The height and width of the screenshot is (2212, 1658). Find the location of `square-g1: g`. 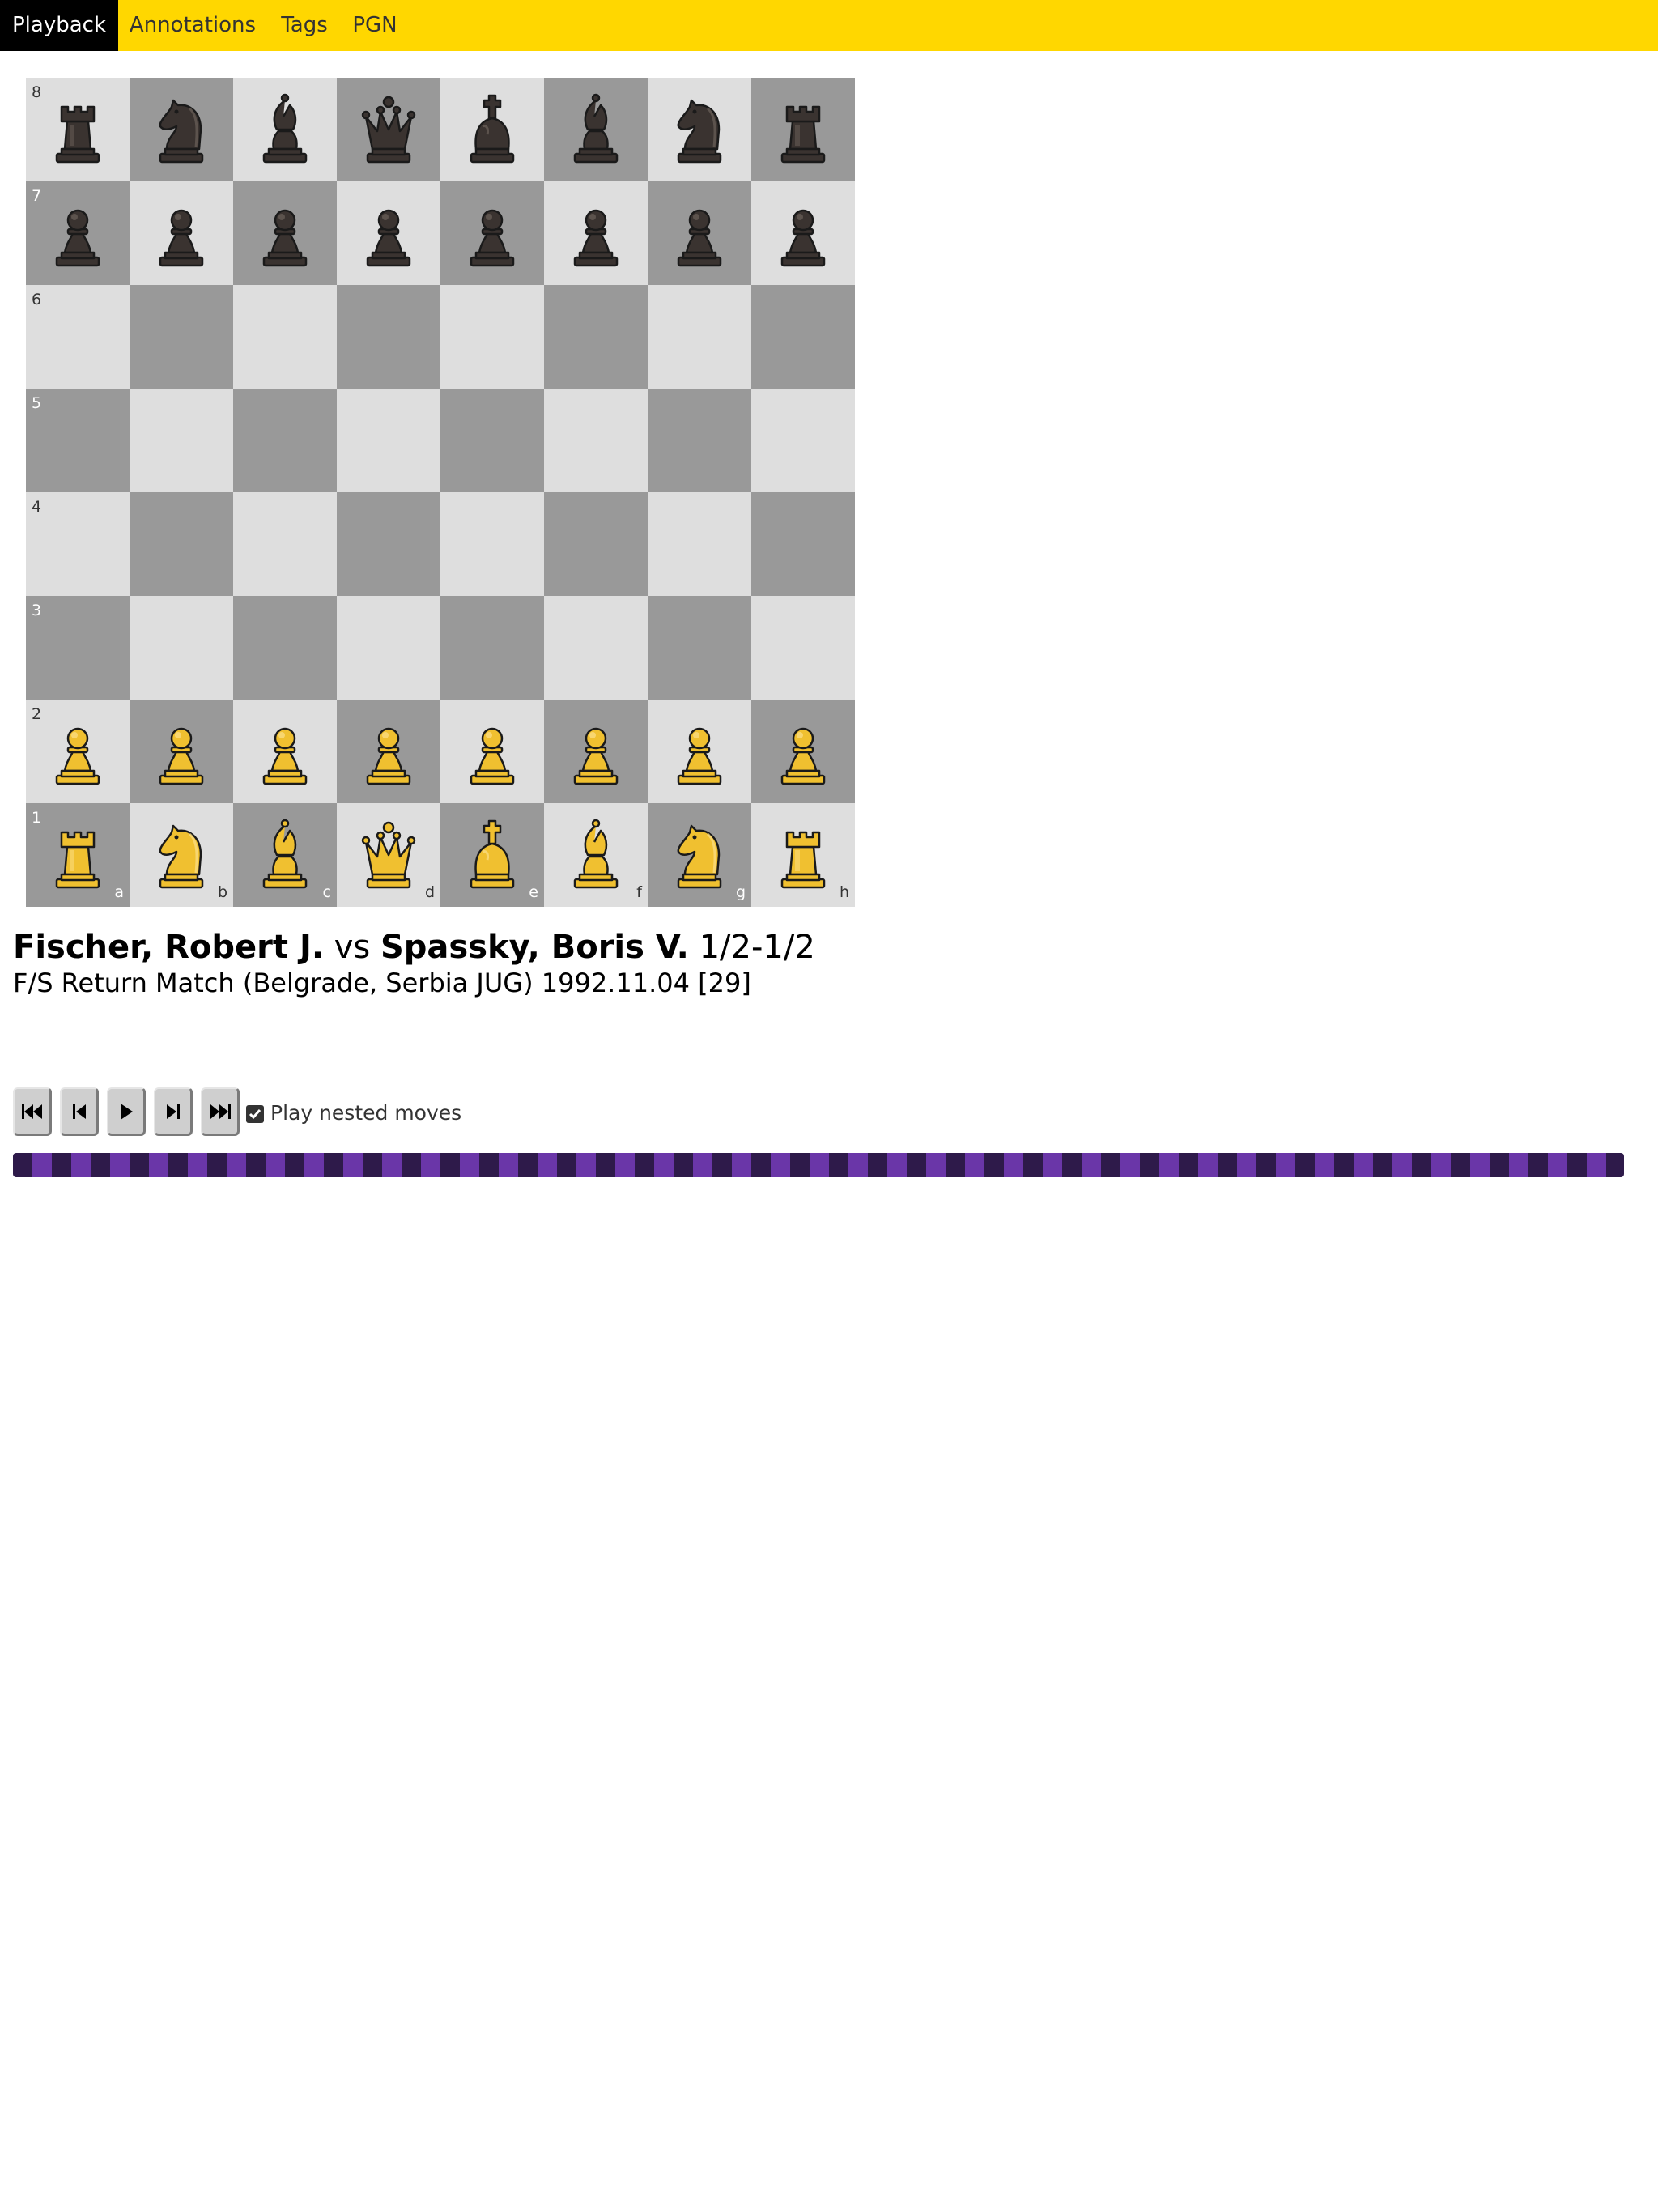

square-g1: g is located at coordinates (699, 855).